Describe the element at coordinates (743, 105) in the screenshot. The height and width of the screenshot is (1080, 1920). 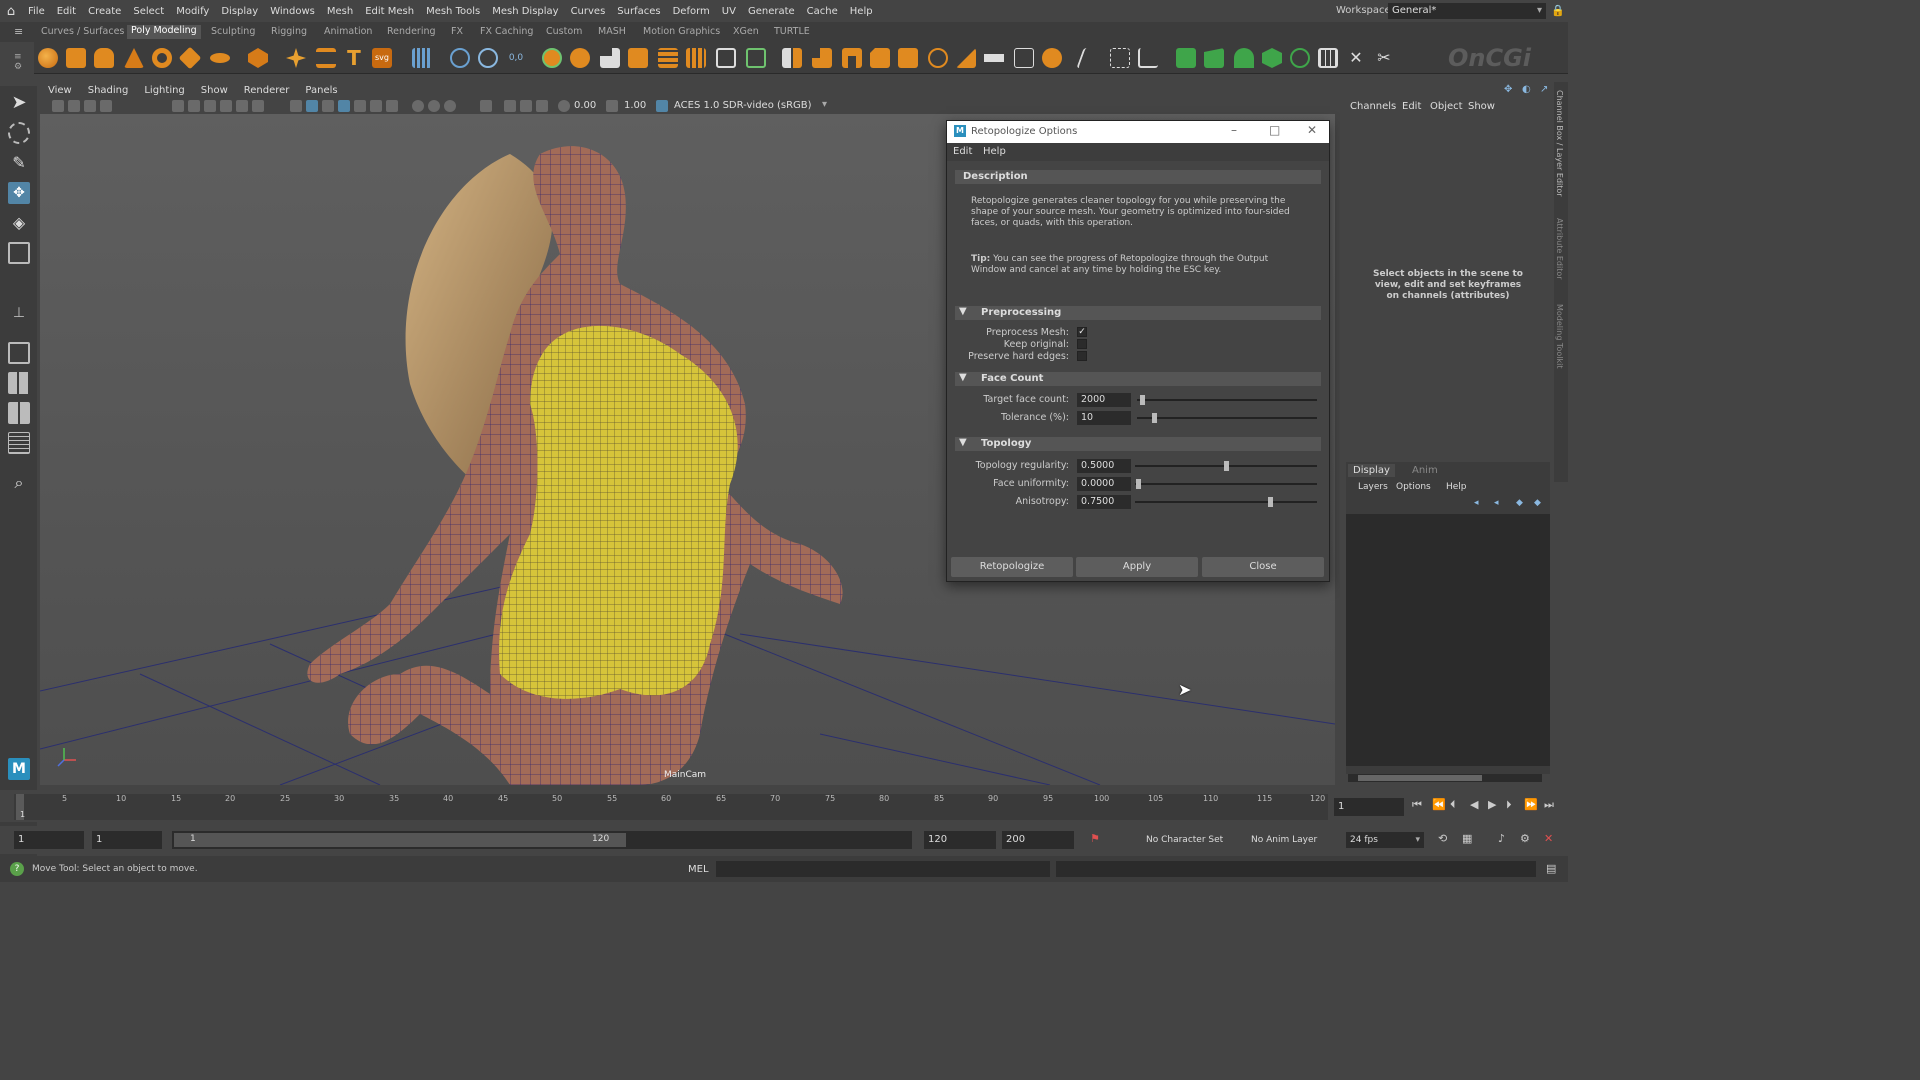
I see `color-space-select: ACES 1.0 SDR-video (sRGB)` at that location.